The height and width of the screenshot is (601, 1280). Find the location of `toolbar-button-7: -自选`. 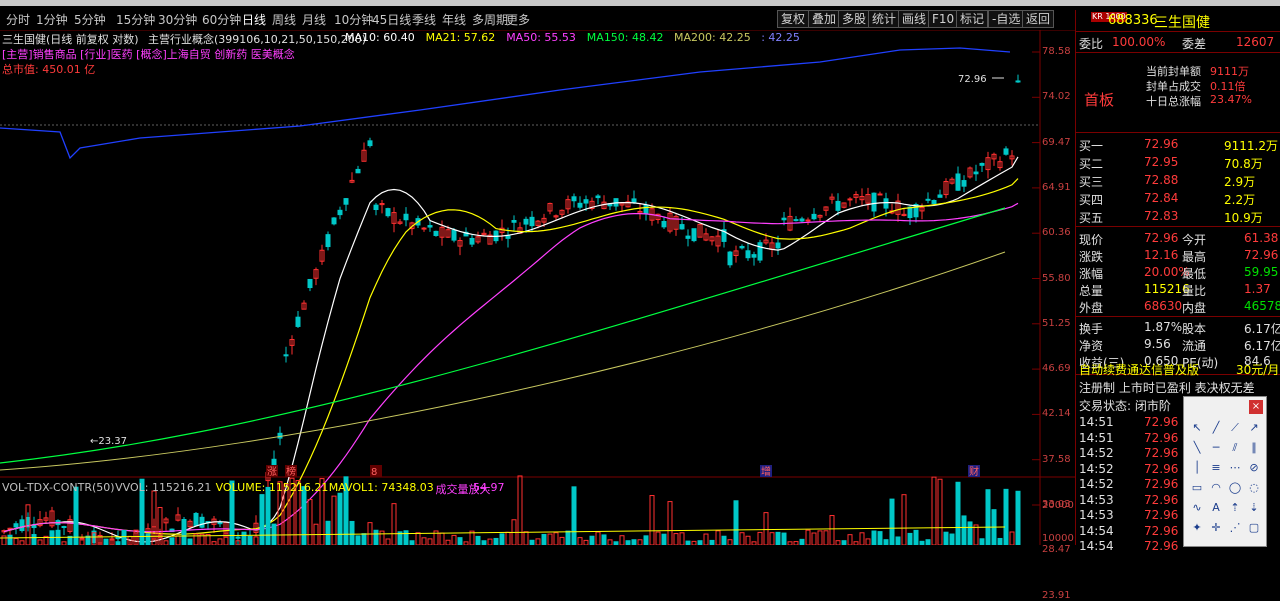

toolbar-button-7: -自选 is located at coordinates (1006, 19).